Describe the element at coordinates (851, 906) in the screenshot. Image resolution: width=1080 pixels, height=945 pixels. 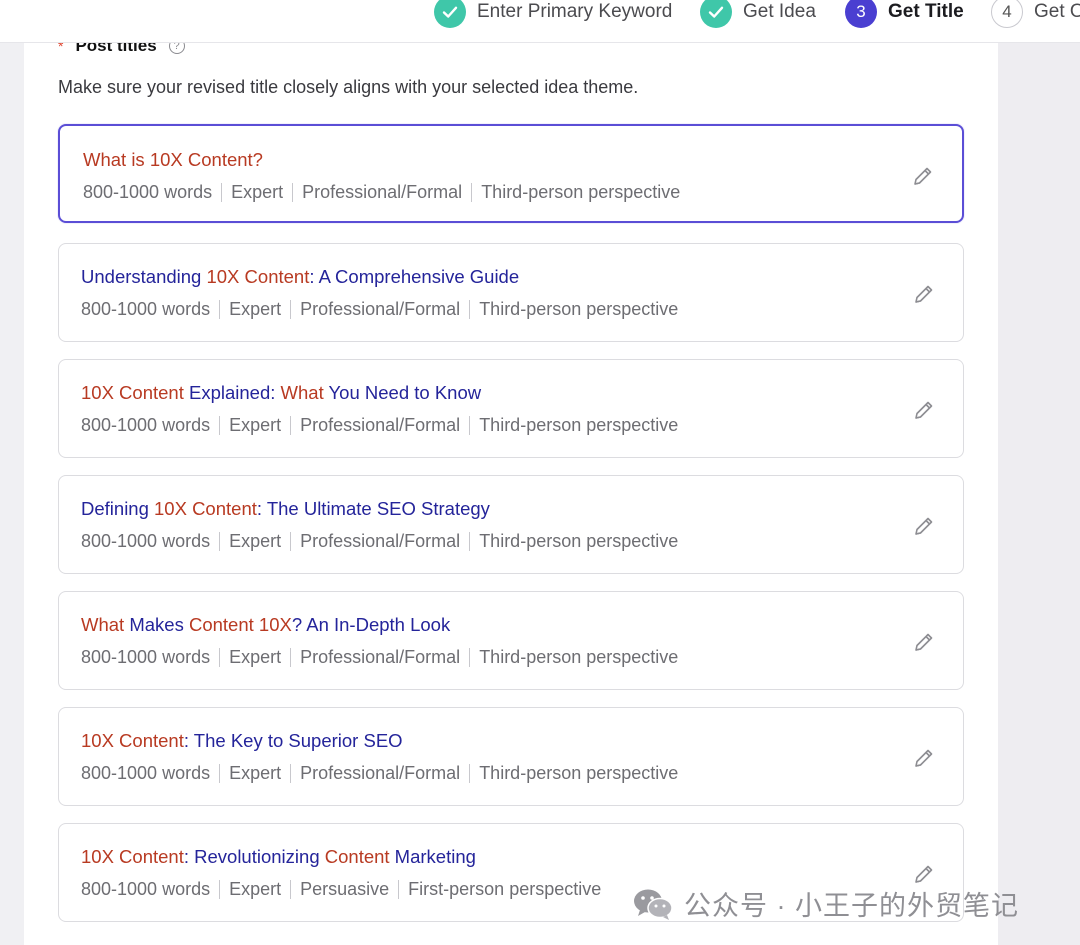
I see `watermark-text: 公众号 · 小王子的外贸笔记` at that location.